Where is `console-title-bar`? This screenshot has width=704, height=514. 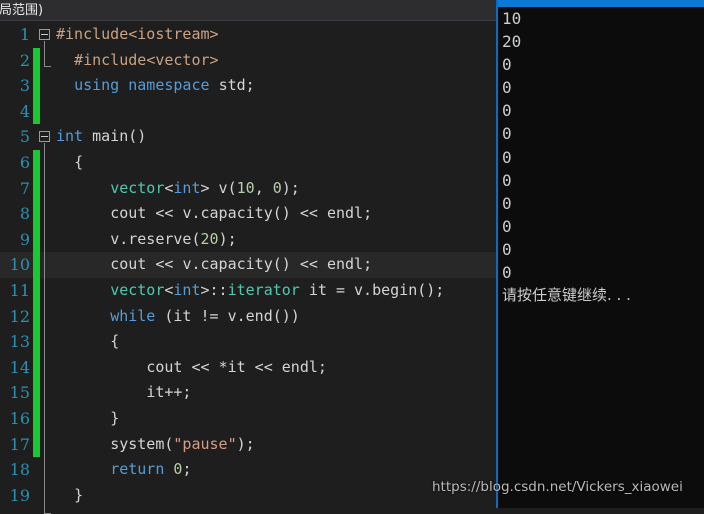 console-title-bar is located at coordinates (601, 3).